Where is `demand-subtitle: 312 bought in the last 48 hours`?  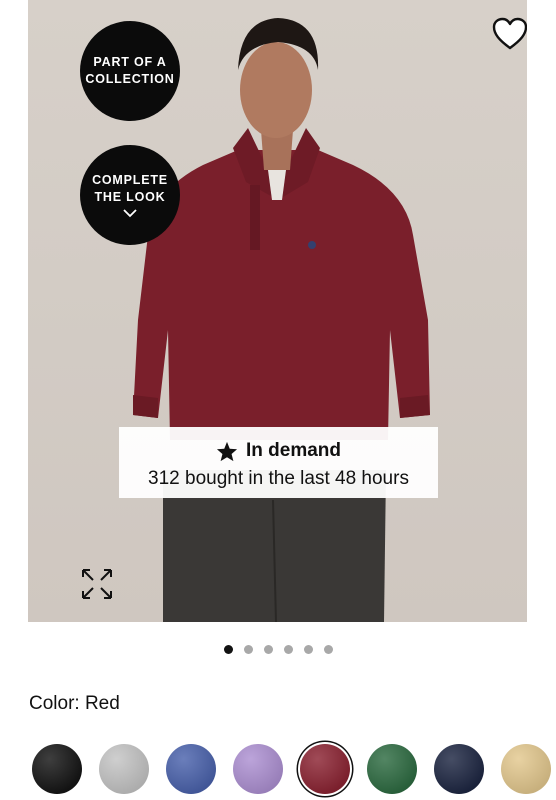 demand-subtitle: 312 bought in the last 48 hours is located at coordinates (278, 478).